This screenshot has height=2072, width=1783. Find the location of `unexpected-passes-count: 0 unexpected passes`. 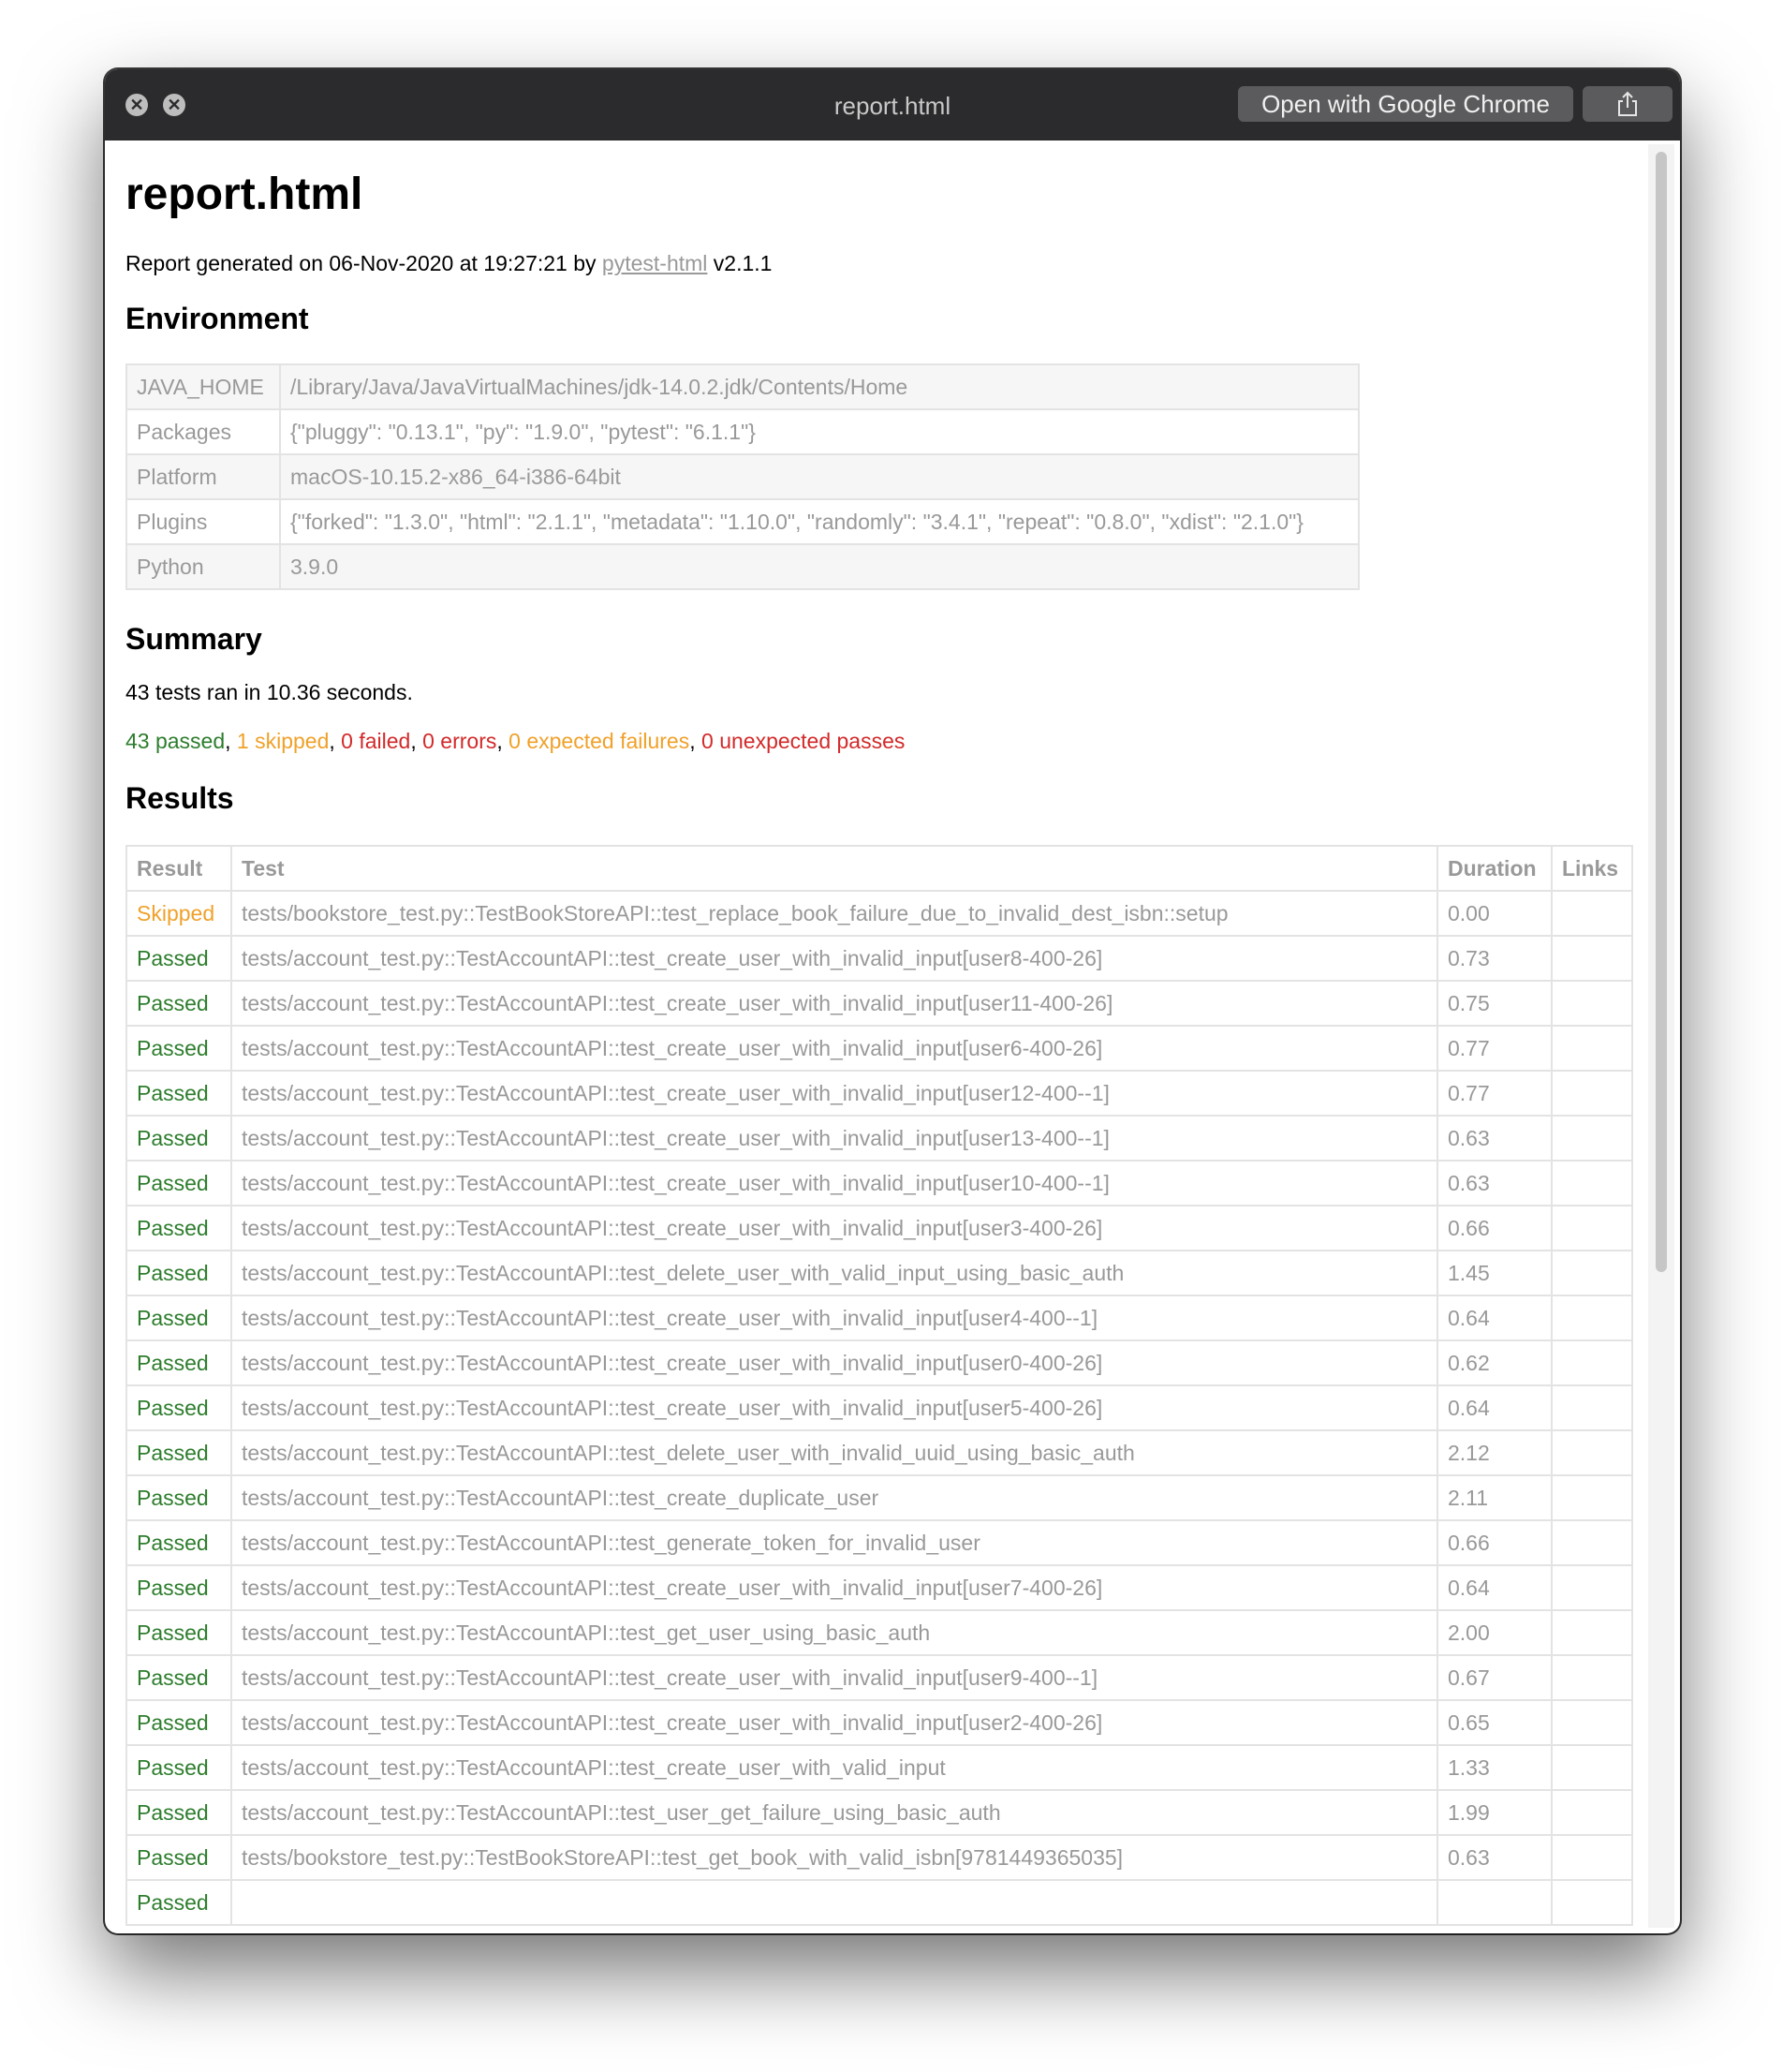

unexpected-passes-count: 0 unexpected passes is located at coordinates (803, 741).